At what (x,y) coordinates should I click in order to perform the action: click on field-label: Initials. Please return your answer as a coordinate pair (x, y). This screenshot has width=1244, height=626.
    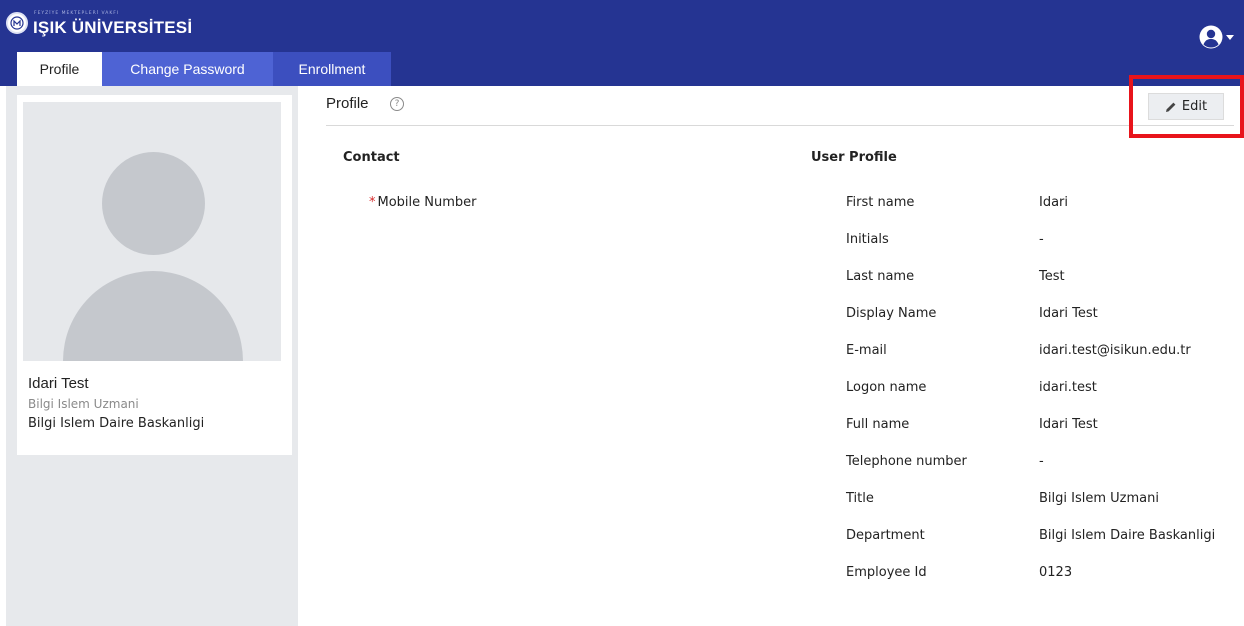
    Looking at the image, I should click on (867, 239).